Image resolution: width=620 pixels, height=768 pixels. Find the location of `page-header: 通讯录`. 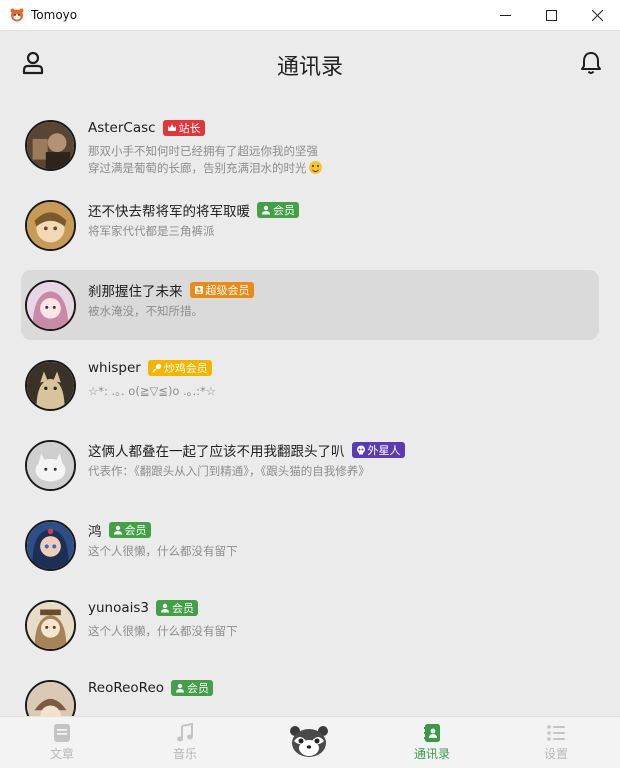

page-header: 通讯录 is located at coordinates (310, 63).